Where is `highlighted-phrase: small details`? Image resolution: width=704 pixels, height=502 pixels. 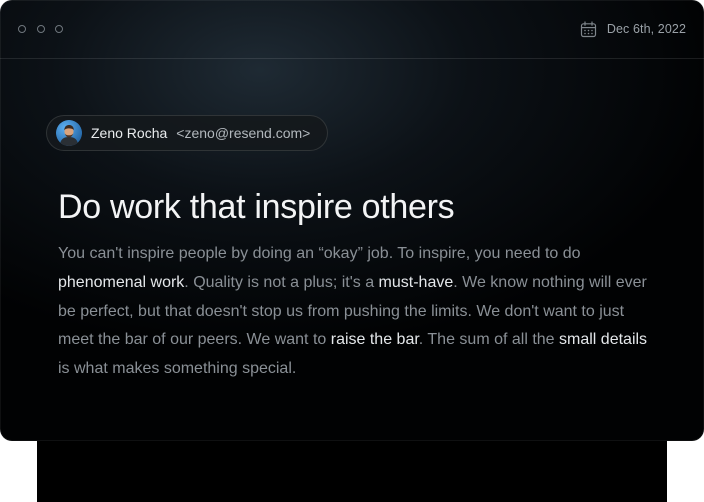 highlighted-phrase: small details is located at coordinates (603, 340).